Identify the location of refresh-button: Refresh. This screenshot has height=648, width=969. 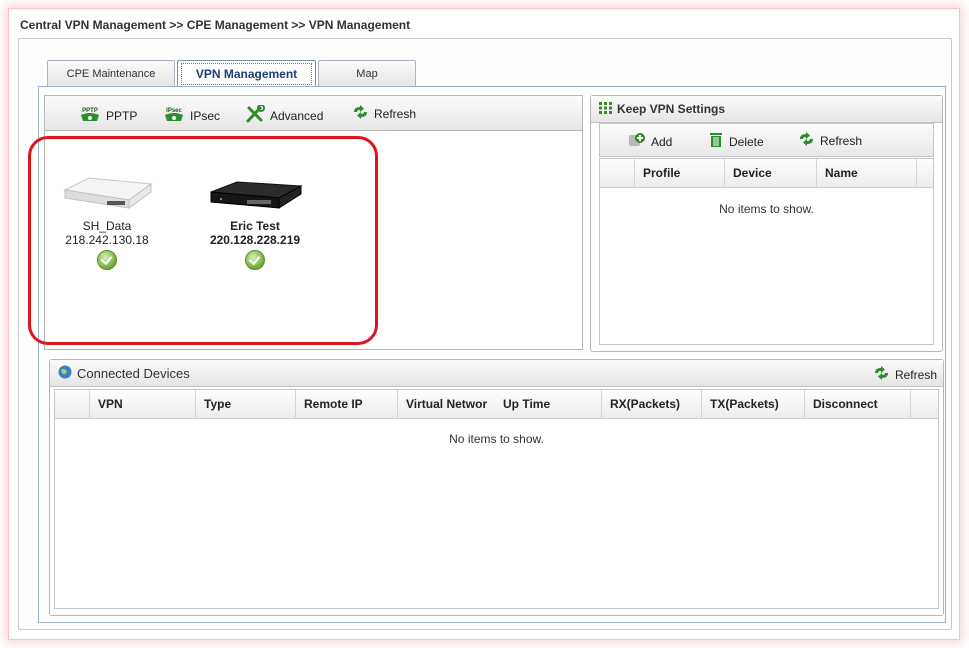
(384, 113).